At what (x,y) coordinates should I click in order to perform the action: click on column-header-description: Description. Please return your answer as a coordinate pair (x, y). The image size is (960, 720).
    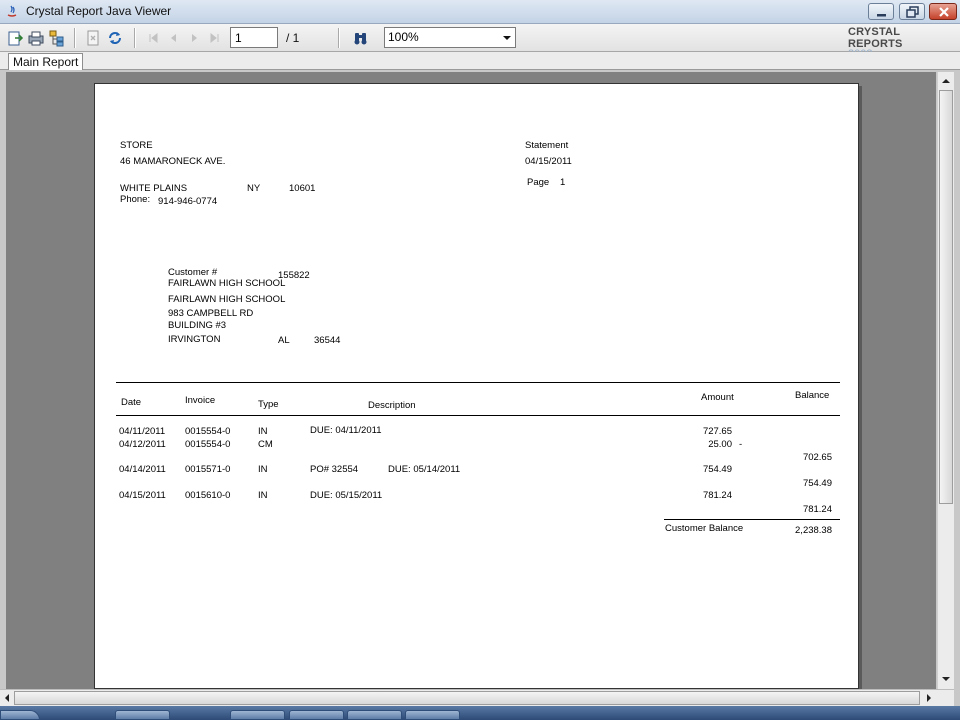
    Looking at the image, I should click on (392, 405).